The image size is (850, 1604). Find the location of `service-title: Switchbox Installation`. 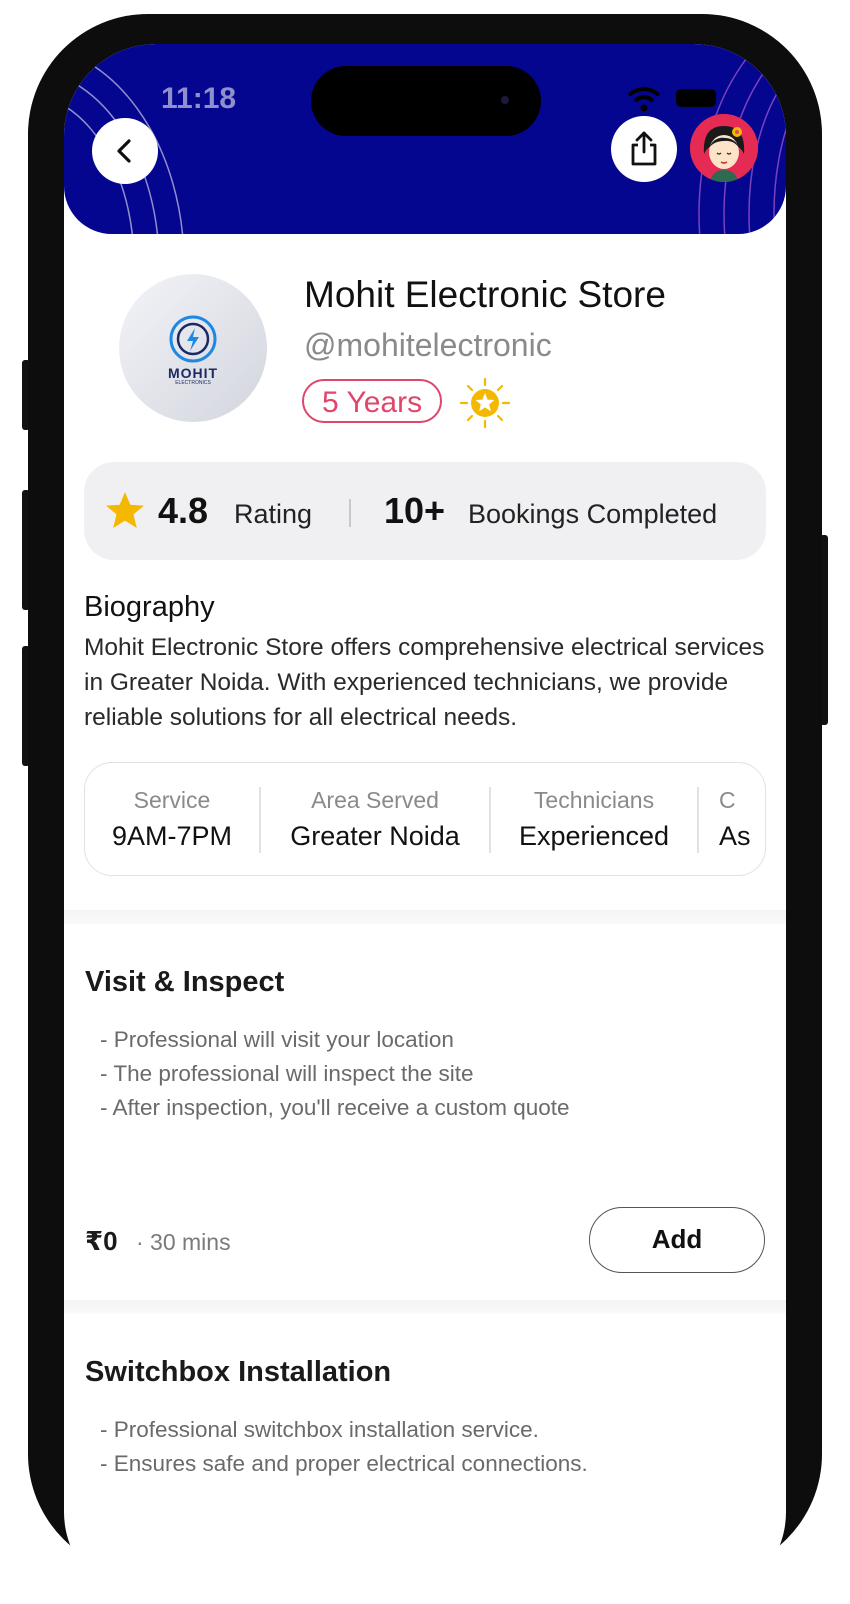

service-title: Switchbox Installation is located at coordinates (238, 1372).